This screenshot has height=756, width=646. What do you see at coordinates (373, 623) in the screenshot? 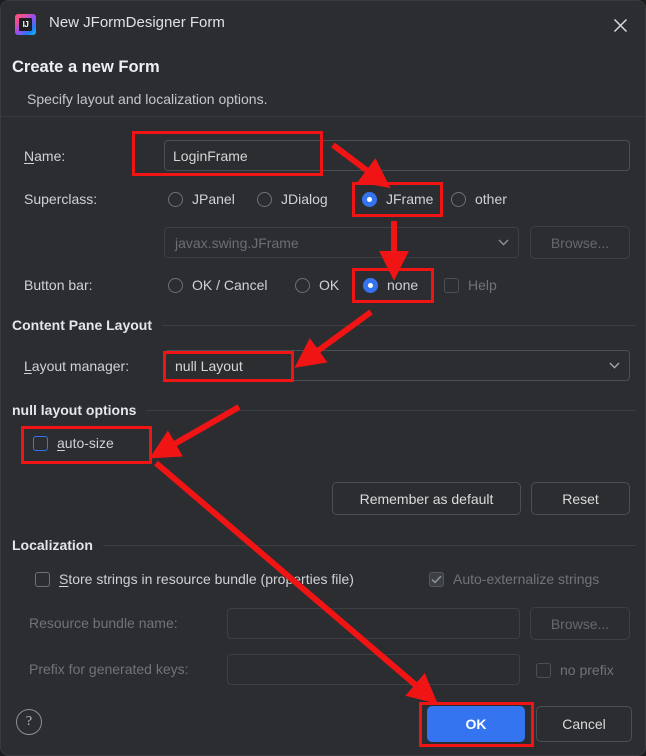
I see `resource-bundle-name-input` at bounding box center [373, 623].